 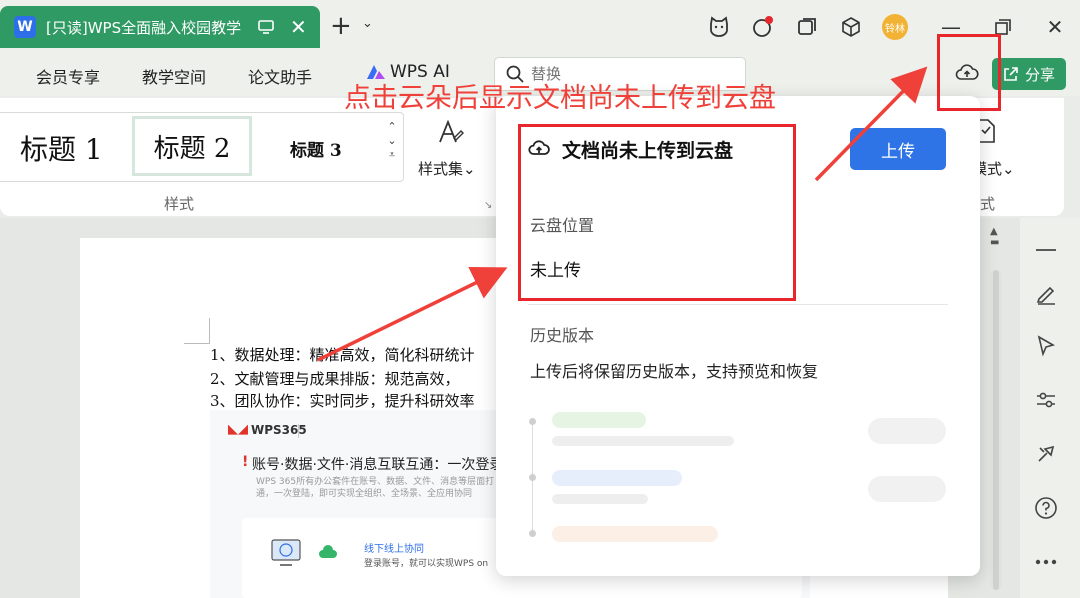 What do you see at coordinates (1011, 74) in the screenshot?
I see `share-icon` at bounding box center [1011, 74].